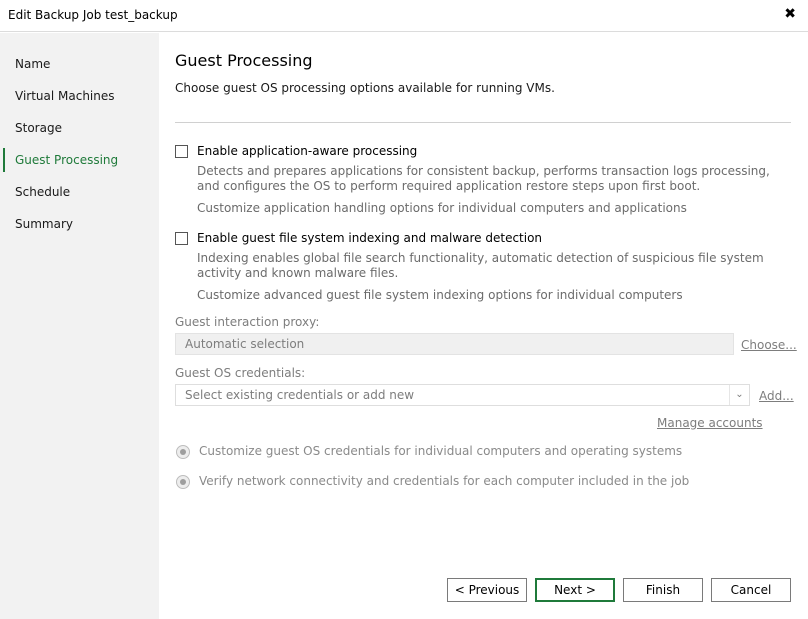 This screenshot has width=808, height=619. I want to click on sidebar-item-schedule: Schedule, so click(79, 192).